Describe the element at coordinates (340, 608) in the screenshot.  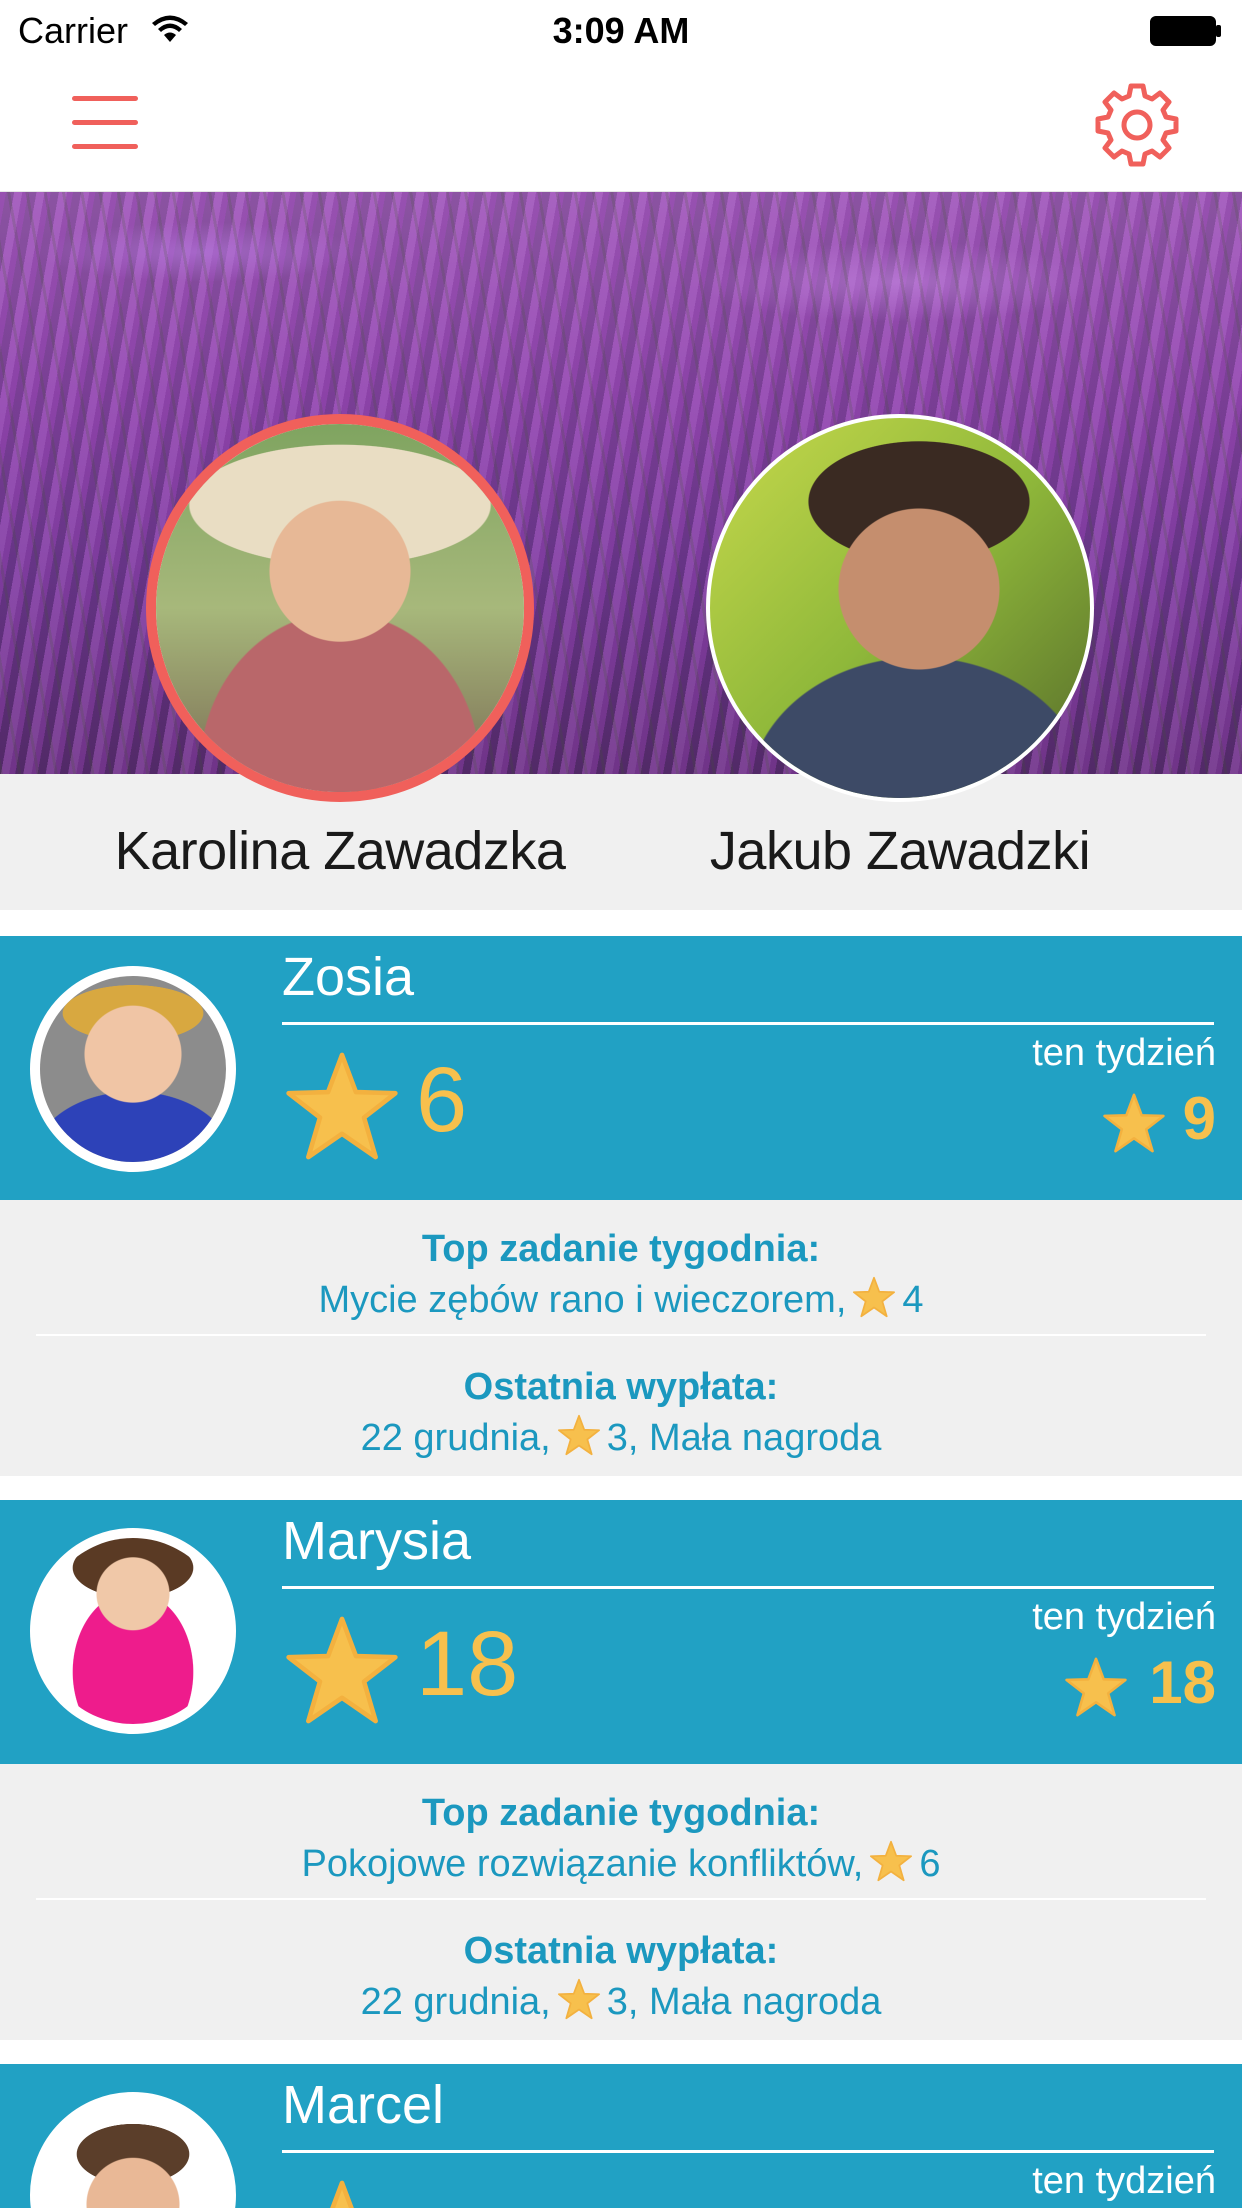
I see `parent-avatar-selected` at that location.